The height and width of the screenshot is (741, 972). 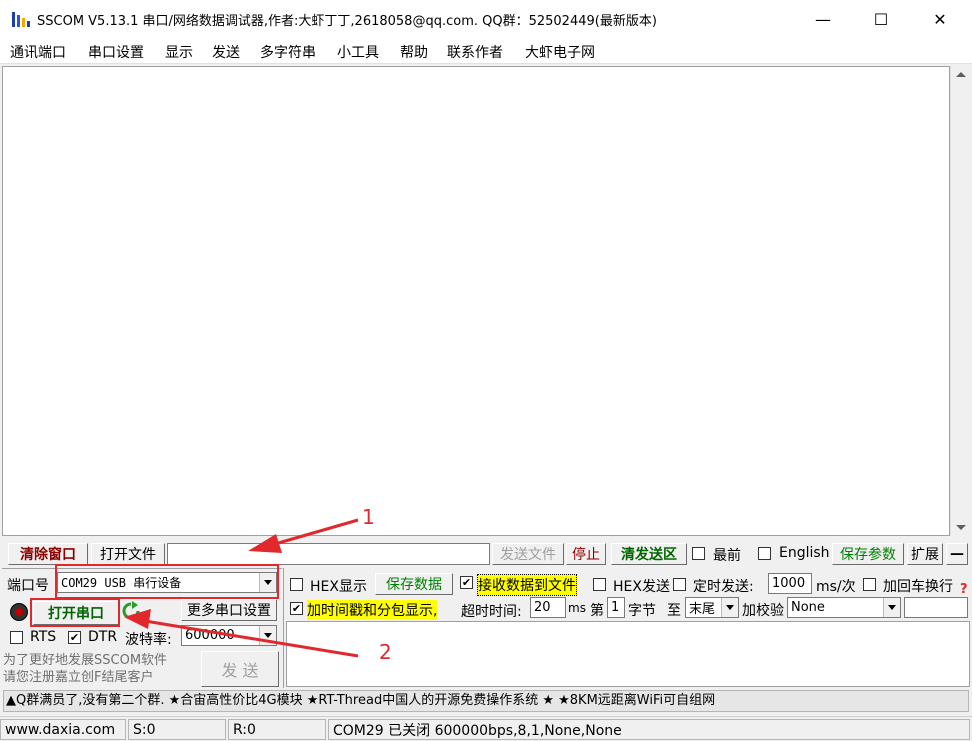 I want to click on menu-daxia-website: 大虾电子网, so click(x=560, y=52).